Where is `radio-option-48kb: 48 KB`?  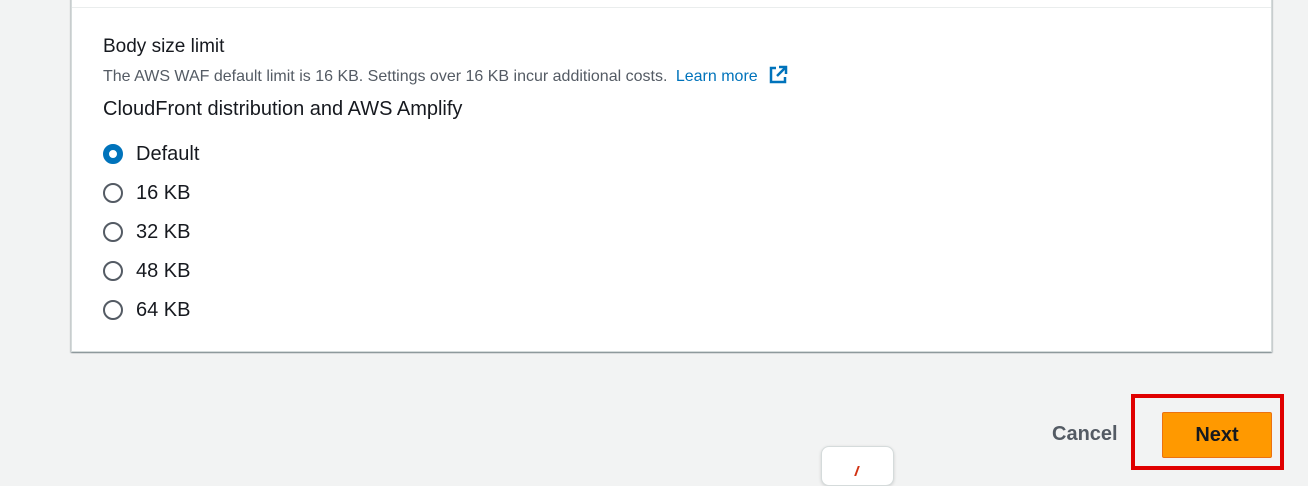 radio-option-48kb: 48 KB is located at coordinates (151, 270).